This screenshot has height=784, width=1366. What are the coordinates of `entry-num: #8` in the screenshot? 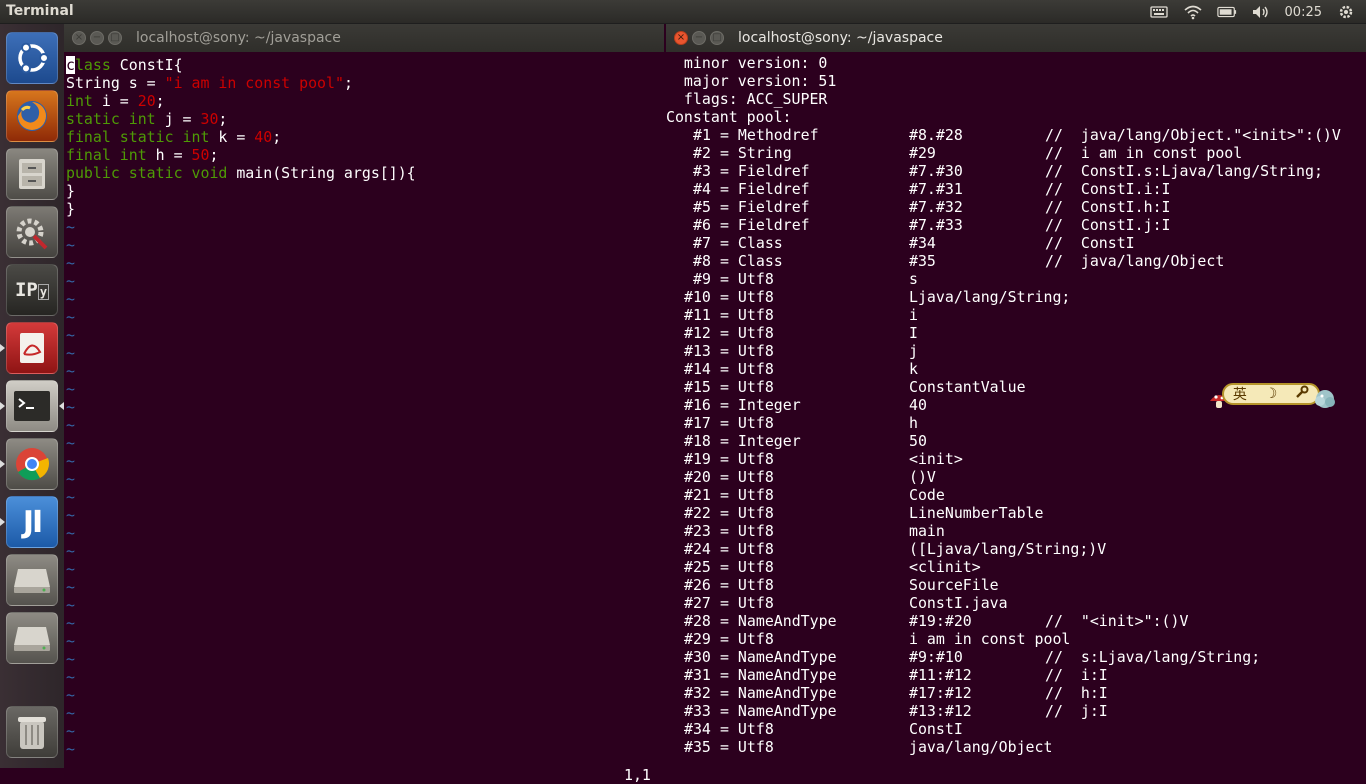 It's located at (702, 261).